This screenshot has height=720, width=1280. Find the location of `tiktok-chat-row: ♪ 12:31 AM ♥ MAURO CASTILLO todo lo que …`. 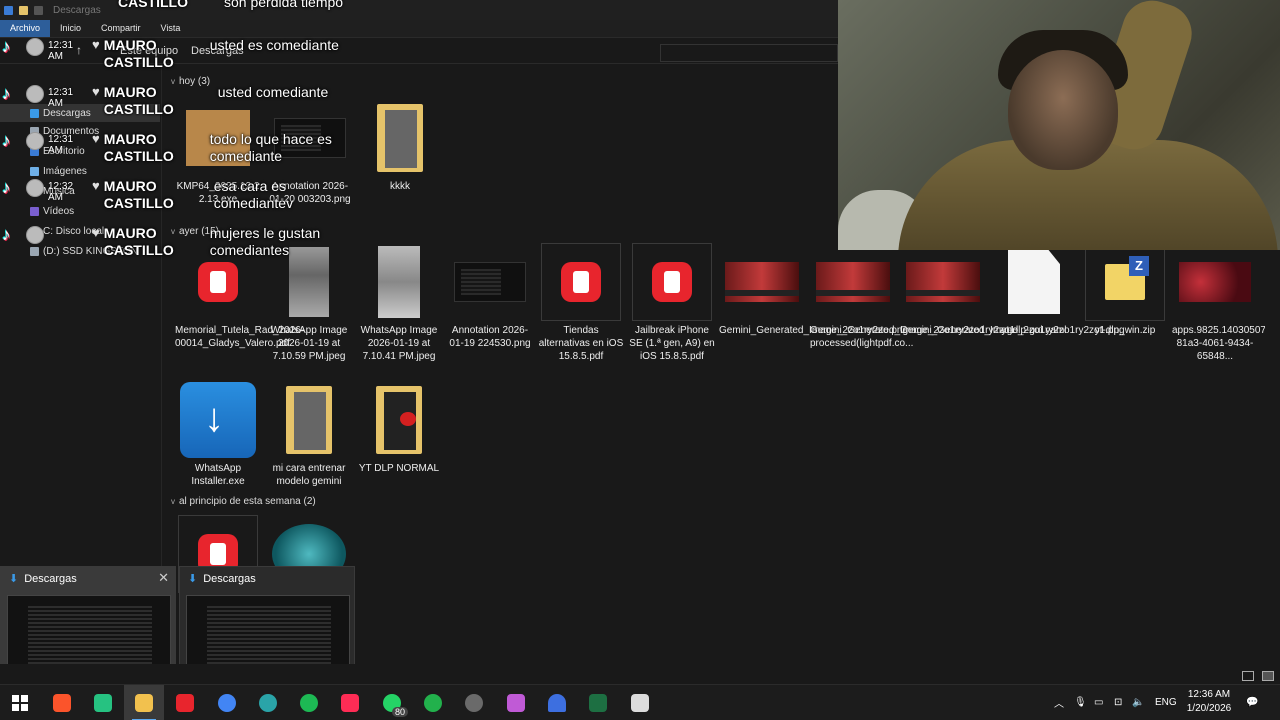

tiktok-chat-row: ♪ 12:31 AM ♥ MAURO CASTILLO todo lo que … is located at coordinates (176, 148).